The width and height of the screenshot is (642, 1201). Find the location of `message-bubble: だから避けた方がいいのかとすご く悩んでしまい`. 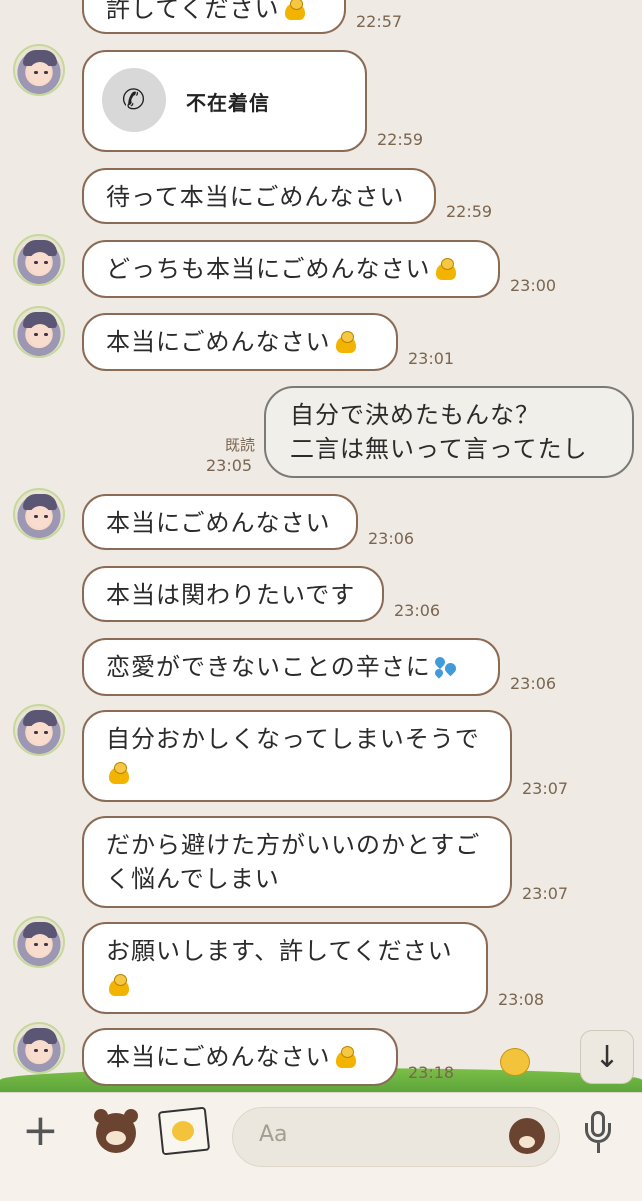

message-bubble: だから避けた方がいいのかとすご く悩んでしまい is located at coordinates (297, 862).